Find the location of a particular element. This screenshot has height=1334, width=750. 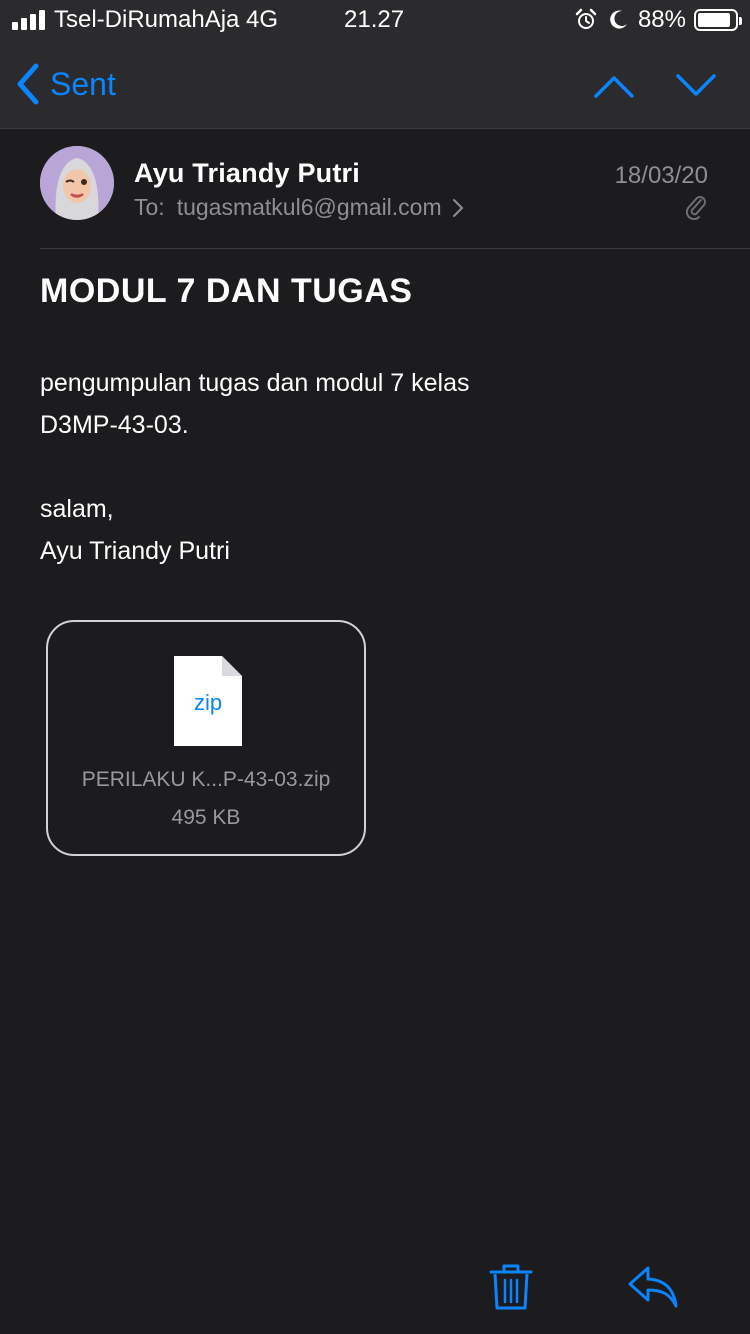

reply-icon is located at coordinates (653, 1287).